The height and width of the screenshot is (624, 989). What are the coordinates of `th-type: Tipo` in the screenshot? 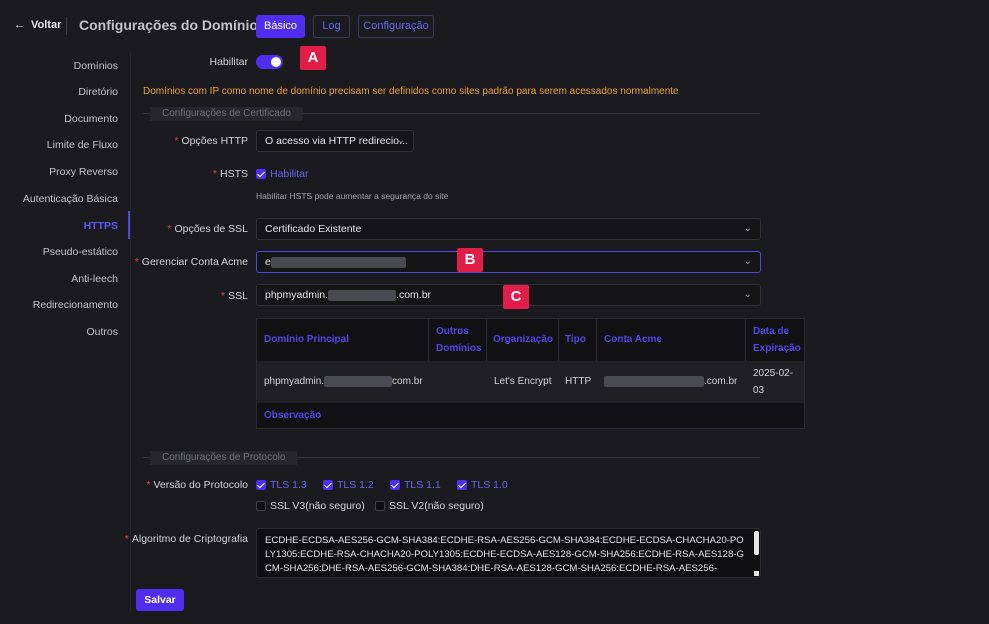 It's located at (575, 339).